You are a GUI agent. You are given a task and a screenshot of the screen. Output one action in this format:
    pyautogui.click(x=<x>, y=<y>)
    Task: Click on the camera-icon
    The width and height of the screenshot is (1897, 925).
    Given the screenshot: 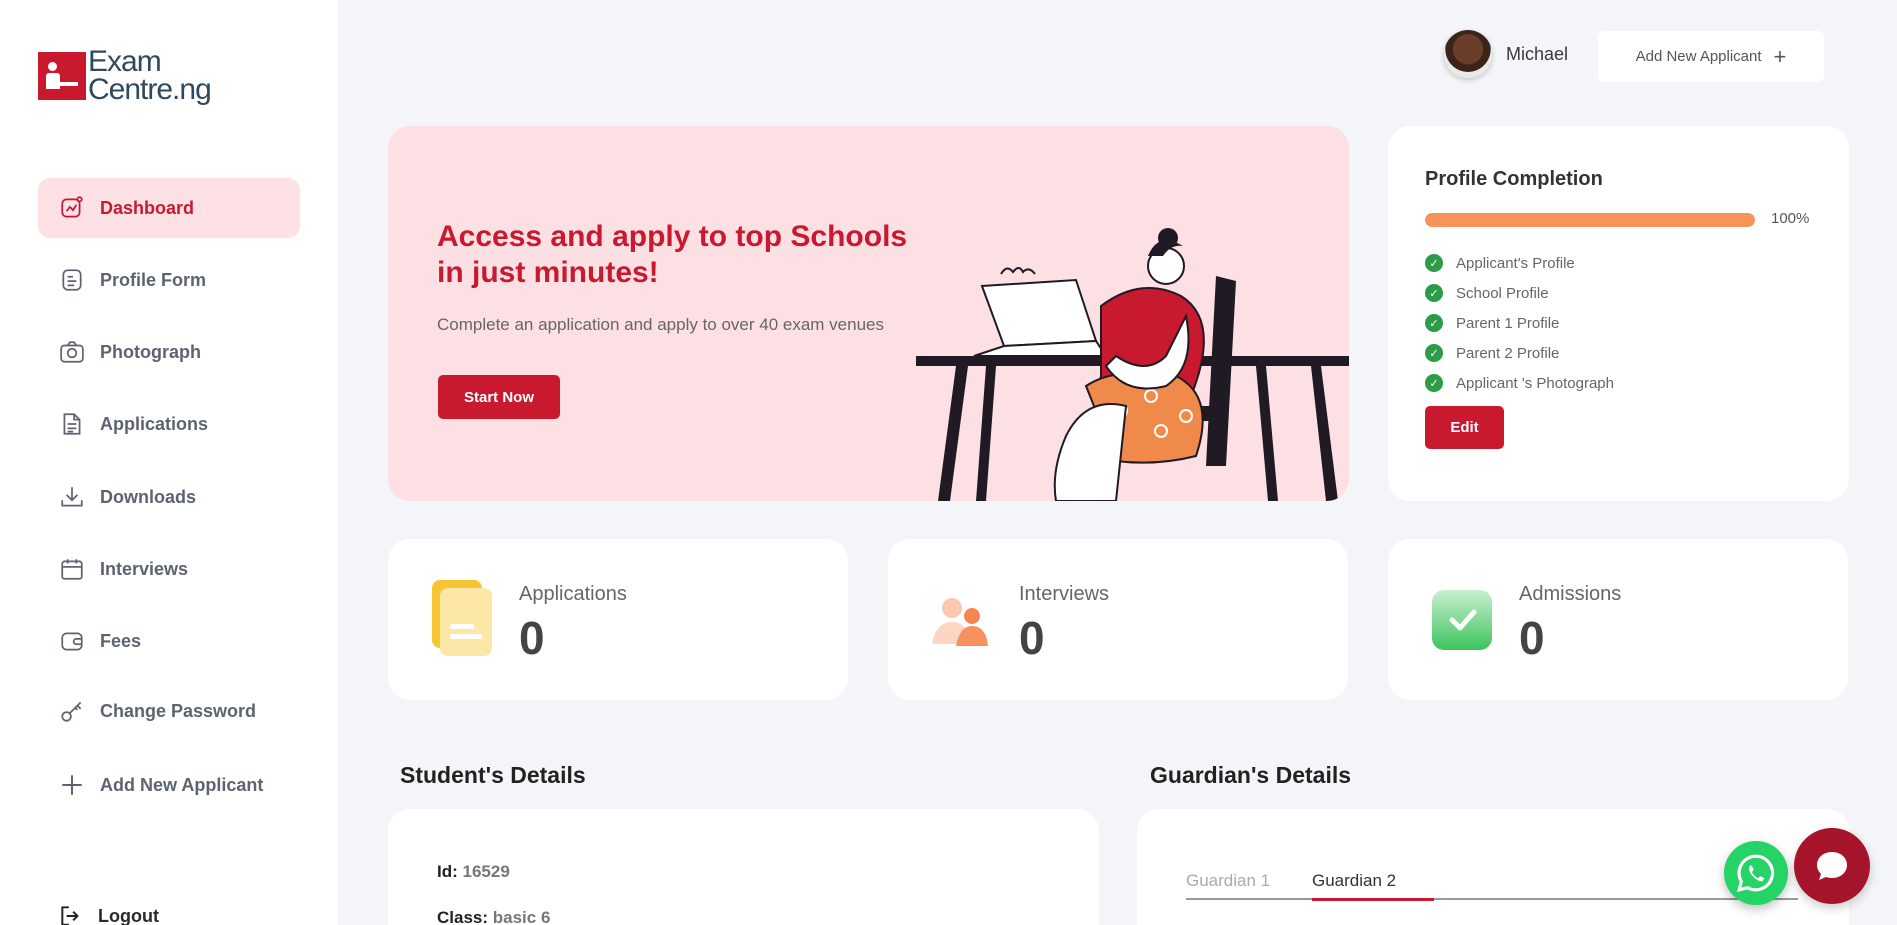 What is the action you would take?
    pyautogui.click(x=72, y=352)
    